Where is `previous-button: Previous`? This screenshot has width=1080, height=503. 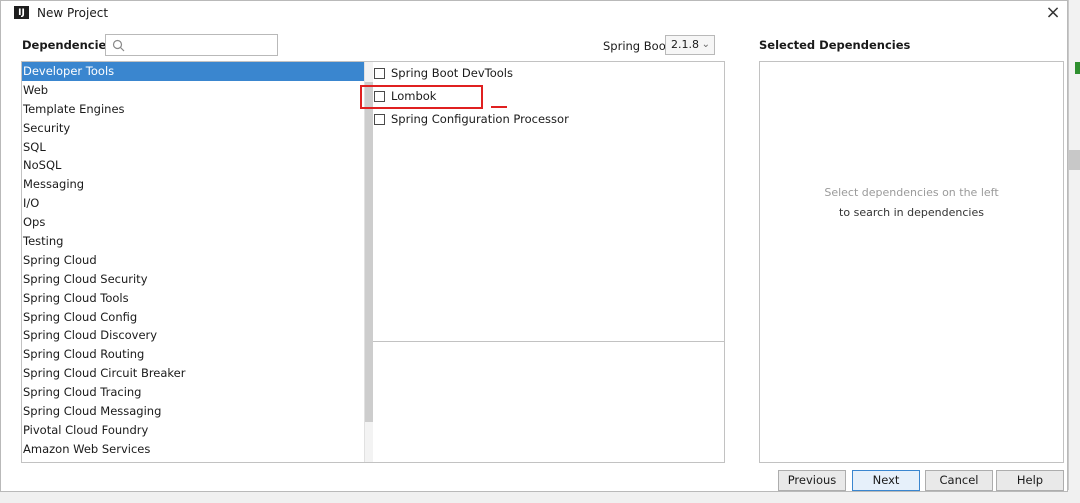
previous-button: Previous is located at coordinates (812, 480).